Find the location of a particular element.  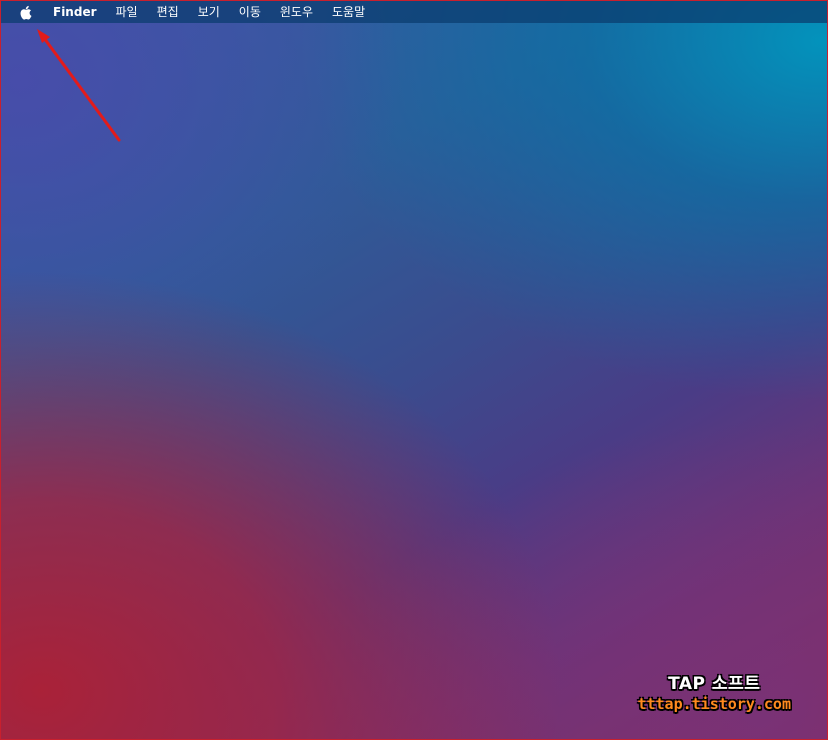

watermark-url: tttap.tistory.com is located at coordinates (714, 704).